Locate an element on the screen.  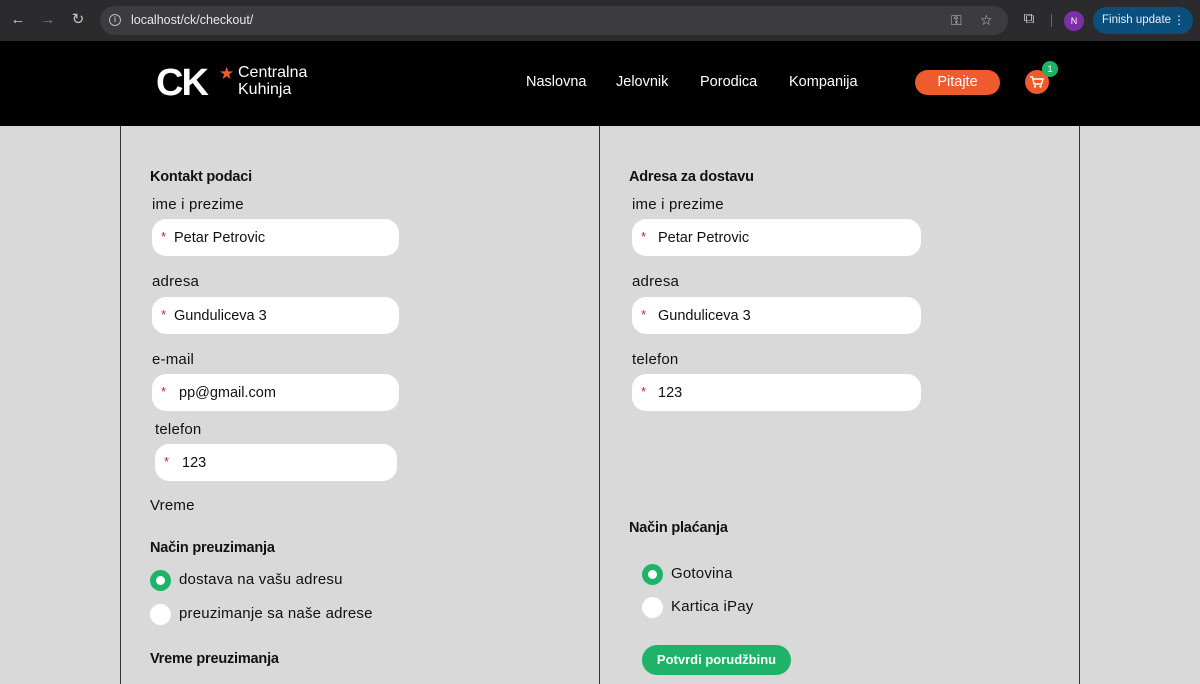
nav-jelovnik: Jelovnik is located at coordinates (642, 82).